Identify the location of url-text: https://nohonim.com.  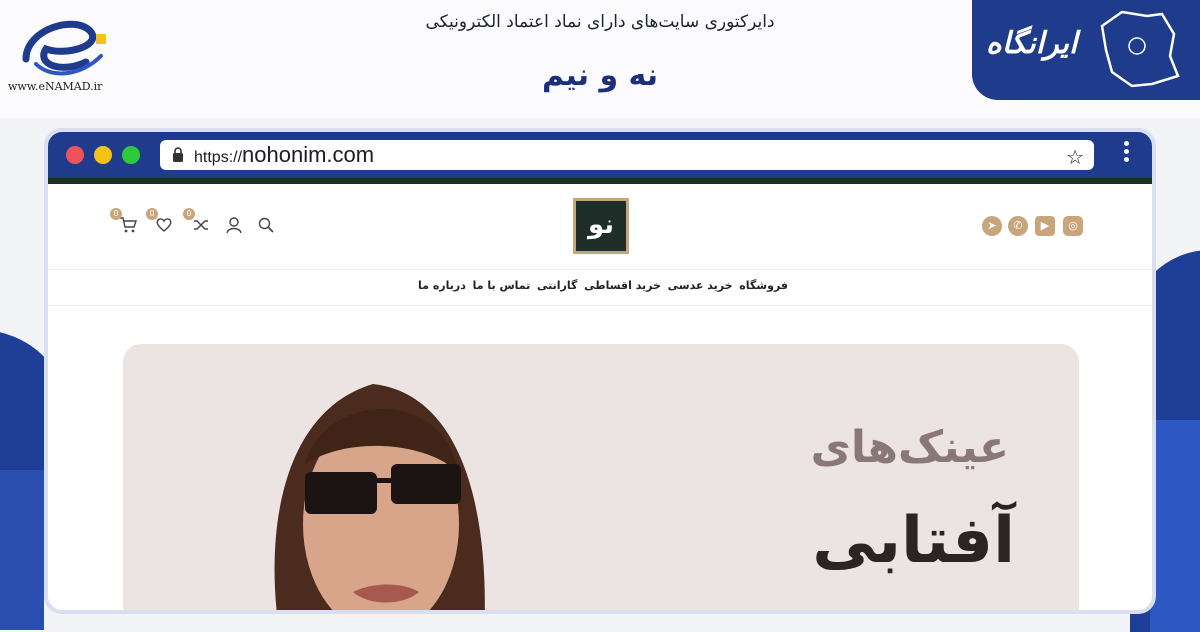
(284, 155).